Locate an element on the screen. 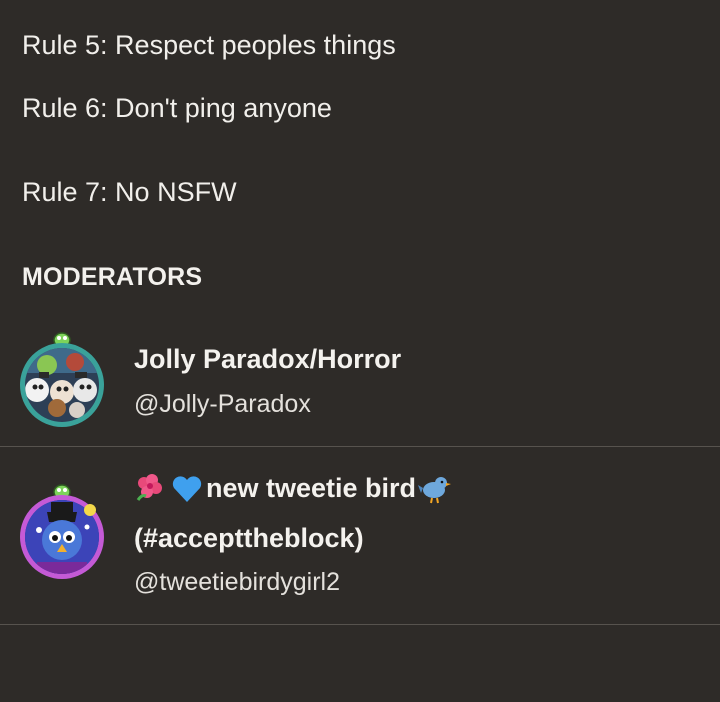 This screenshot has height=702, width=720. bird-icon is located at coordinates (435, 489).